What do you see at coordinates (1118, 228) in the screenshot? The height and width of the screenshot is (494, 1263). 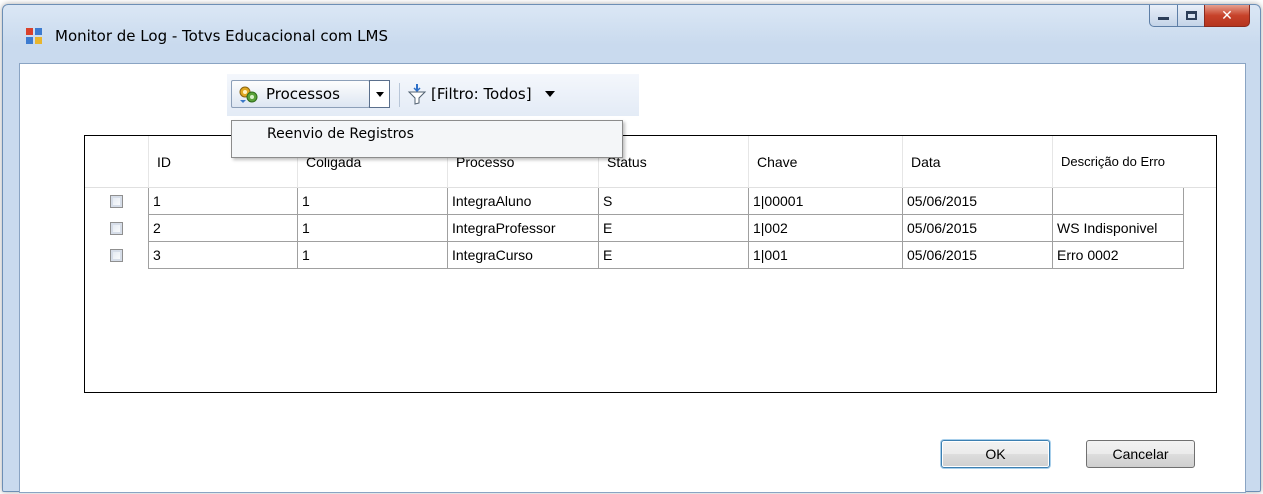 I see `cell-descricao-erro: WS Indisponivel` at bounding box center [1118, 228].